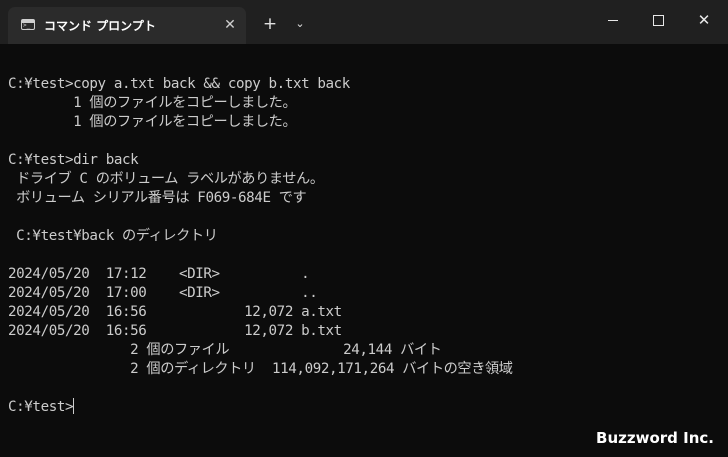 Image resolution: width=728 pixels, height=457 pixels. Describe the element at coordinates (100, 26) in the screenshot. I see `tab-title: コマンド プロンプト` at that location.